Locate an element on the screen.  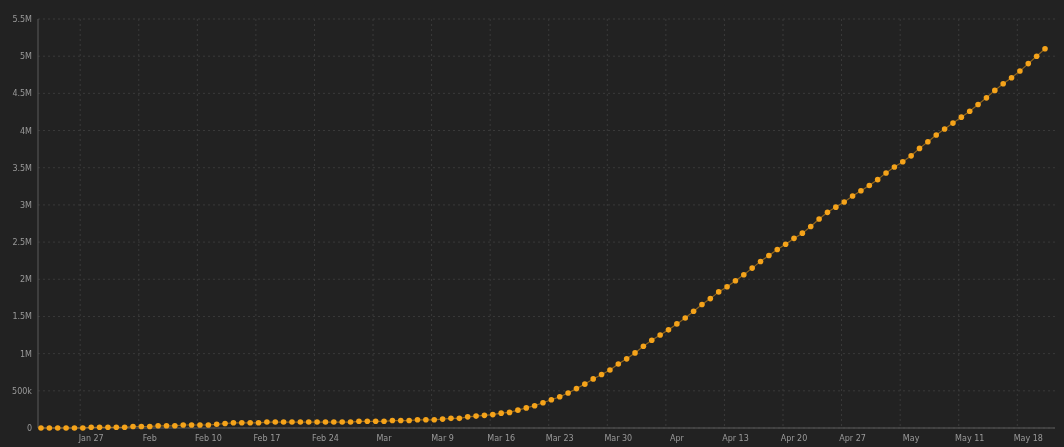
x-axis-label: Mar 9 is located at coordinates (442, 438).